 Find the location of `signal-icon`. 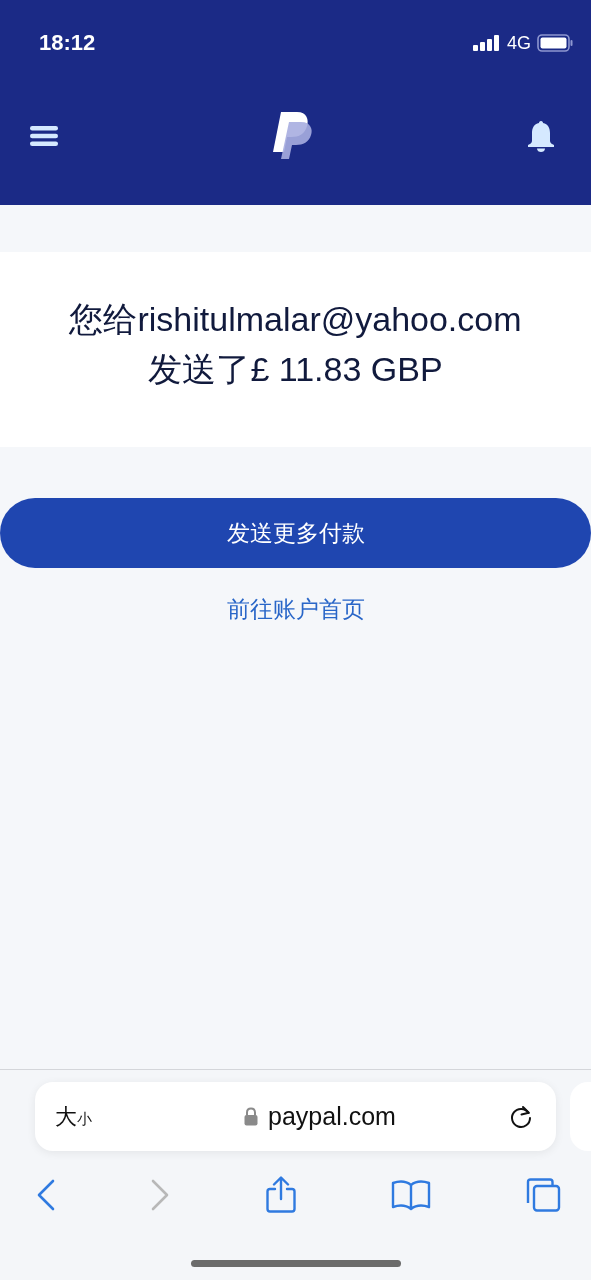

signal-icon is located at coordinates (487, 43).